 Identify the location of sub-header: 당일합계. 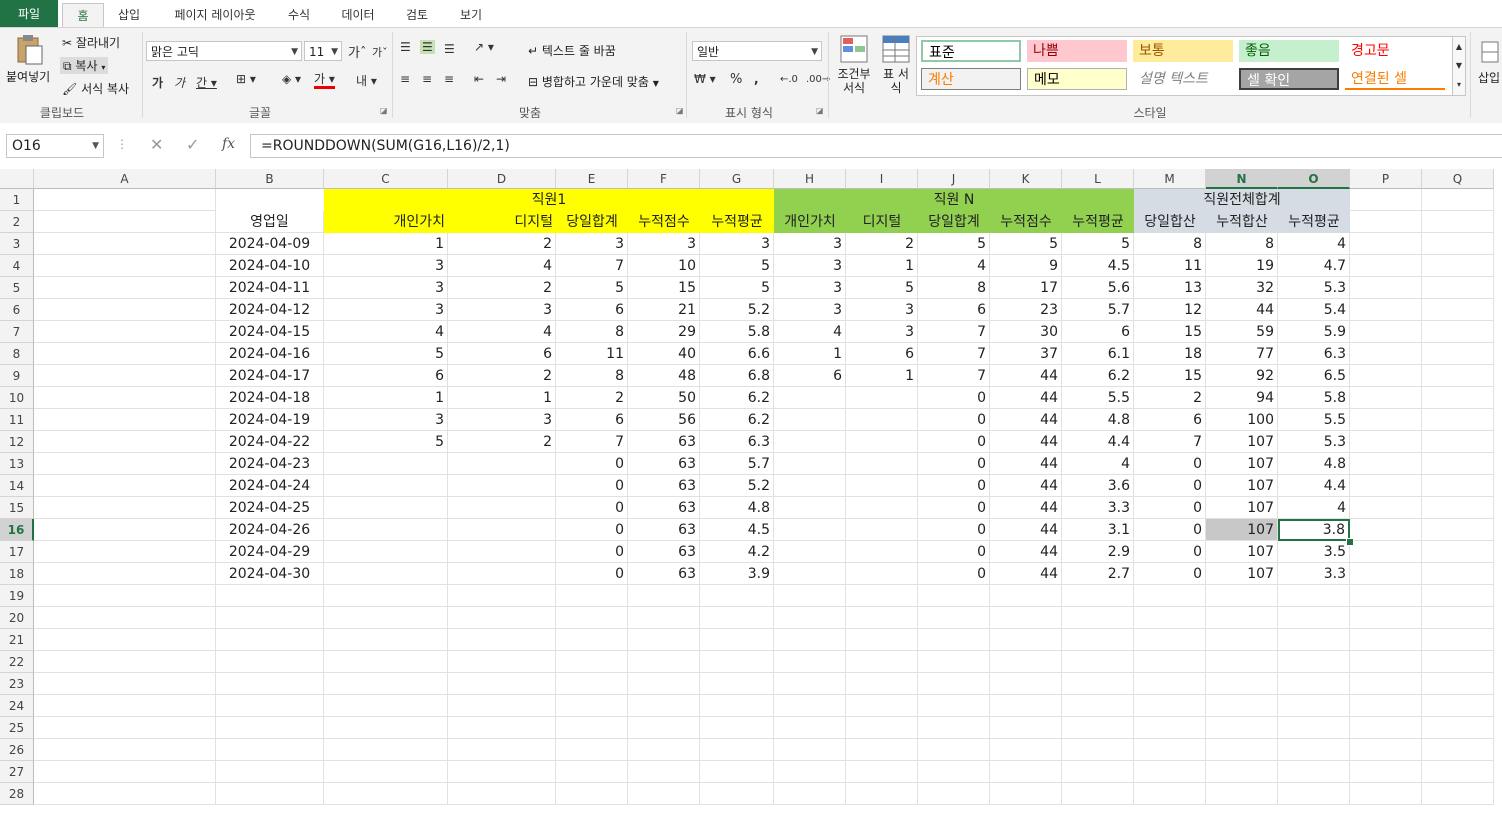
(592, 222).